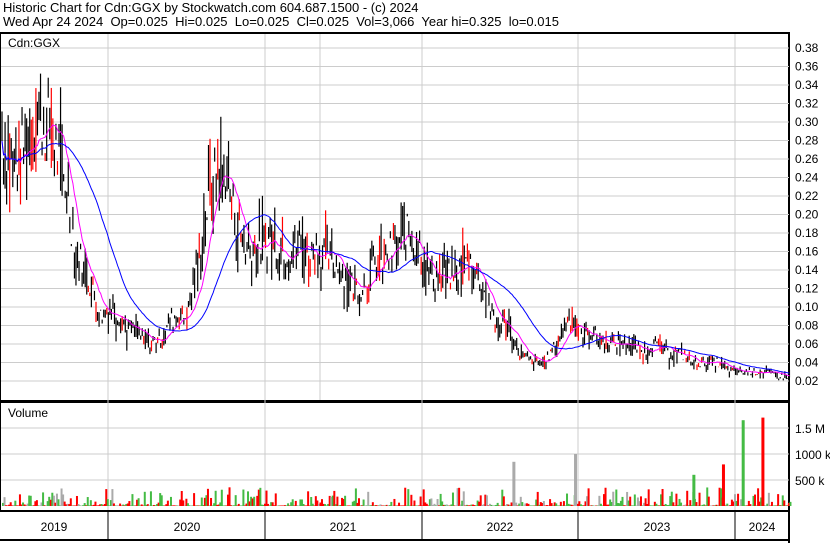 The image size is (830, 543). Describe the element at coordinates (343, 527) in the screenshot. I see `year-label: 2021` at that location.